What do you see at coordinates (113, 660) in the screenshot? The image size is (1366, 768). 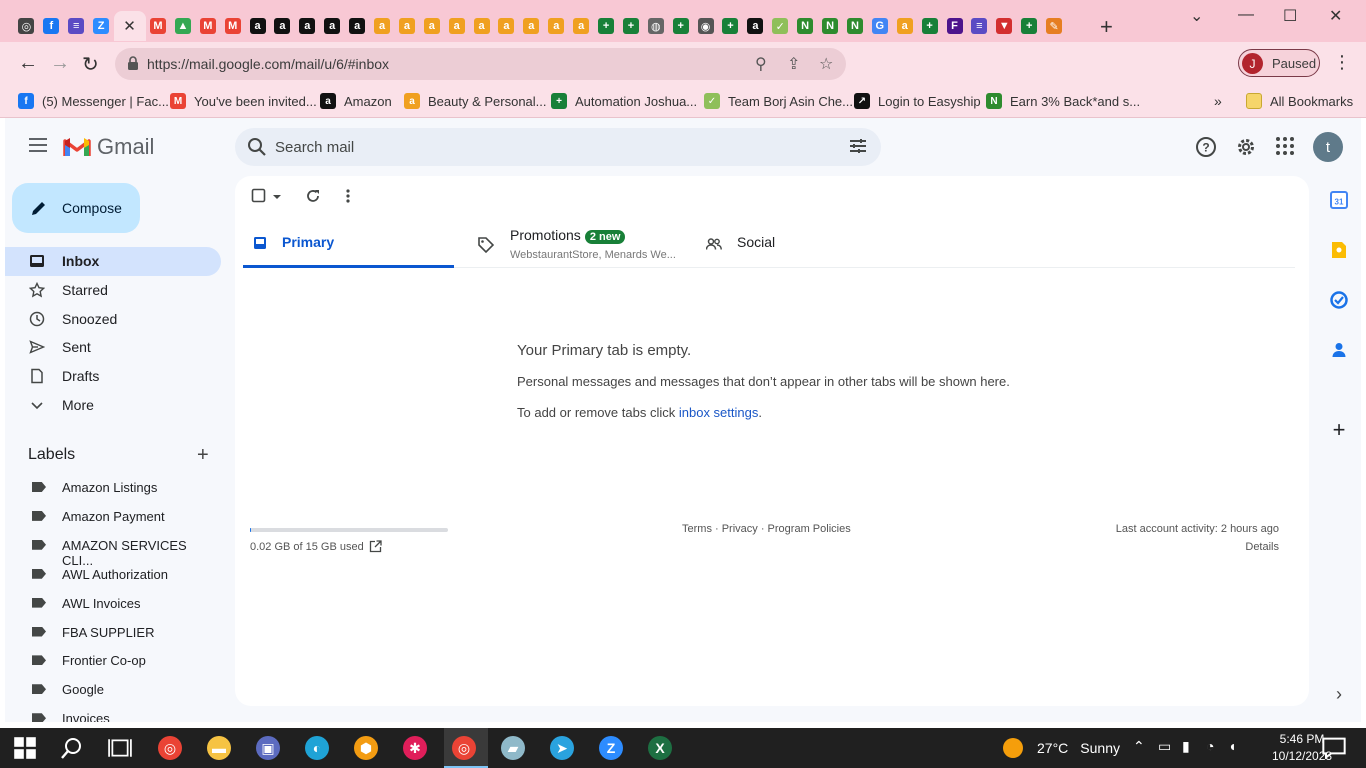 I see `label-item: Frontier Co-op` at bounding box center [113, 660].